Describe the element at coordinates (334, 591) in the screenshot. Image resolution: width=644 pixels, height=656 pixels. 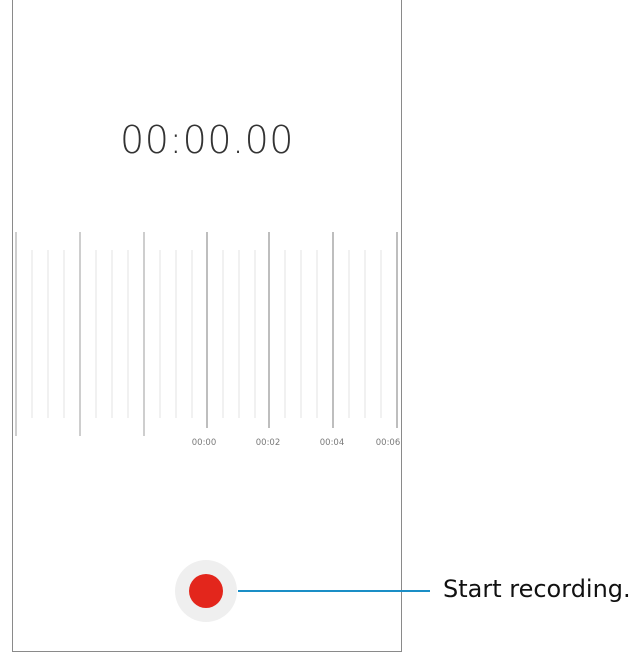
I see `callout-leader-line` at that location.